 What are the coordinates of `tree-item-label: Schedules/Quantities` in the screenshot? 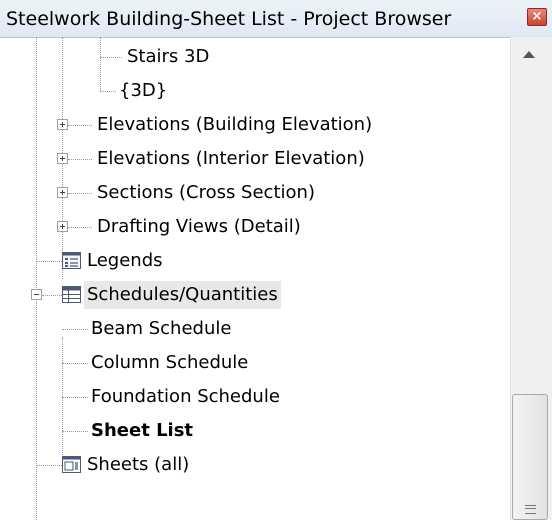 It's located at (182, 295).